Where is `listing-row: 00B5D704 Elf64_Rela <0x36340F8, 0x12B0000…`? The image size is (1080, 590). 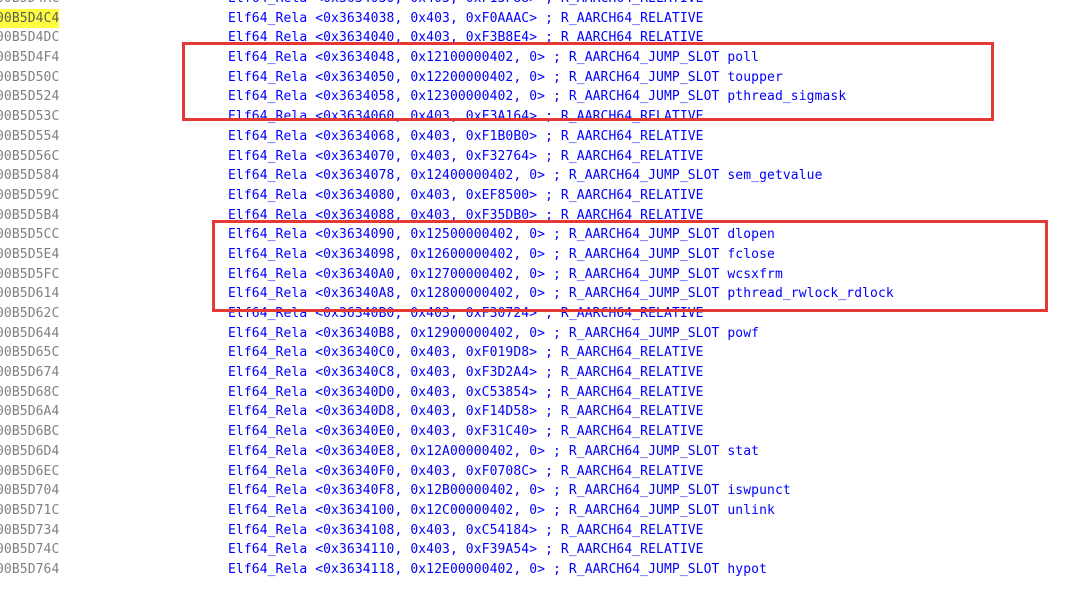 listing-row: 00B5D704 Elf64_Rela <0x36340F8, 0x12B0000… is located at coordinates (540, 491).